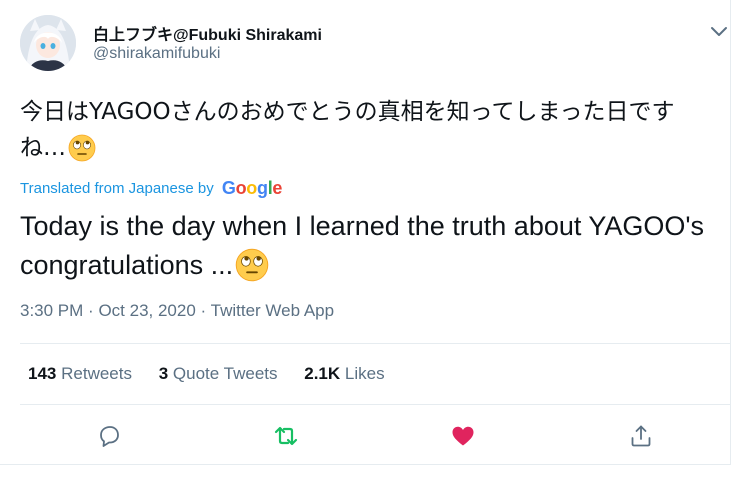 Image resolution: width=750 pixels, height=477 pixels. I want to click on share-icon, so click(641, 436).